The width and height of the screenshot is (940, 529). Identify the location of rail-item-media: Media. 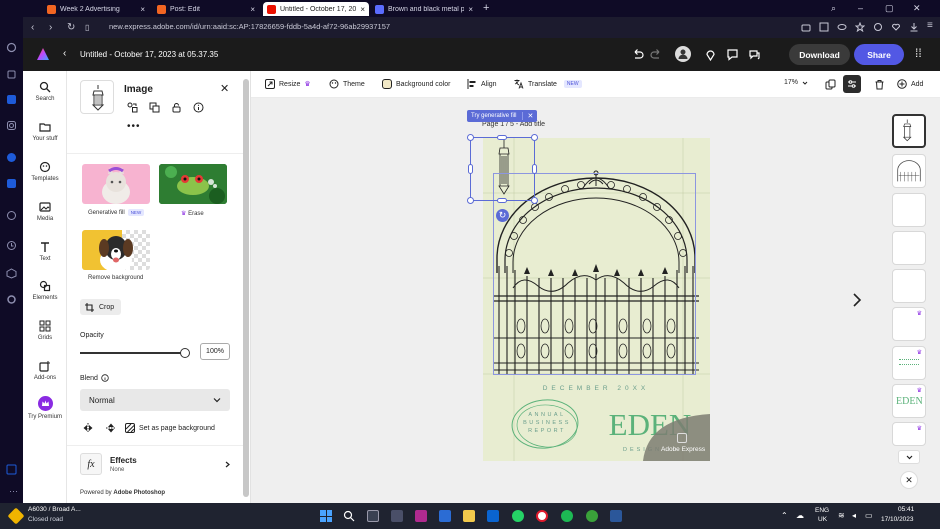
(45, 211).